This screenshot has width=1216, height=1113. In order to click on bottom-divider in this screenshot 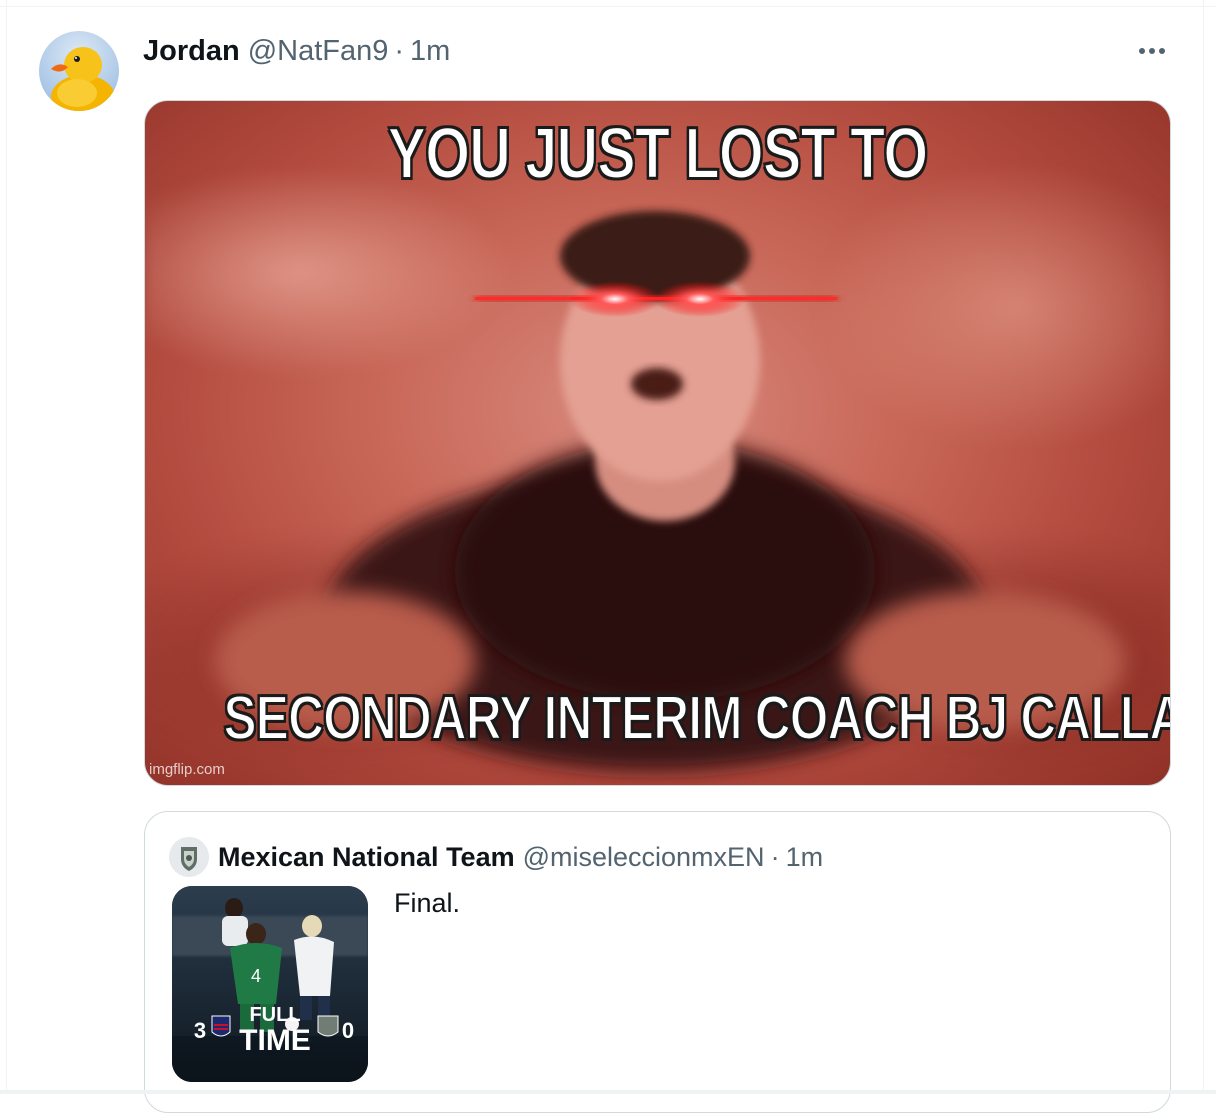, I will do `click(608, 1092)`.